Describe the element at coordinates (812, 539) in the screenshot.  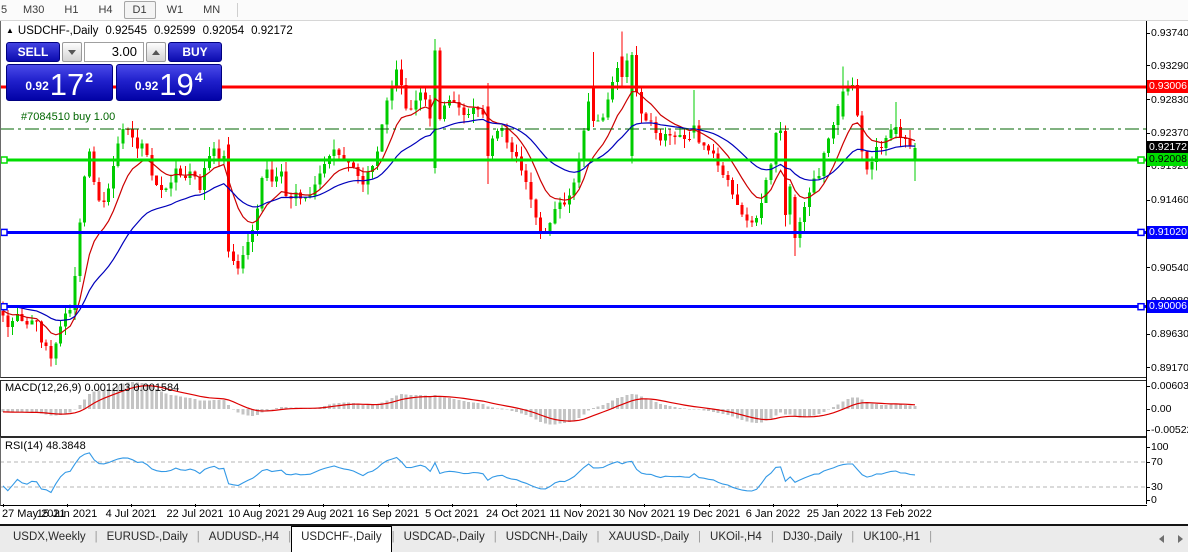
I see `tab-dj30-daily: DJ30-,Daily` at that location.